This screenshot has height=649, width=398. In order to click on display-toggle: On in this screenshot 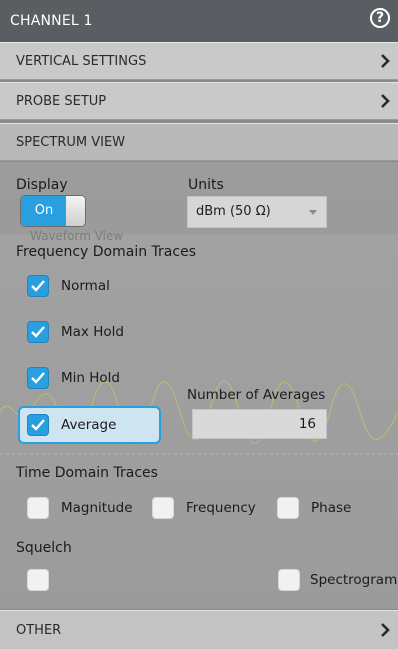, I will do `click(53, 211)`.